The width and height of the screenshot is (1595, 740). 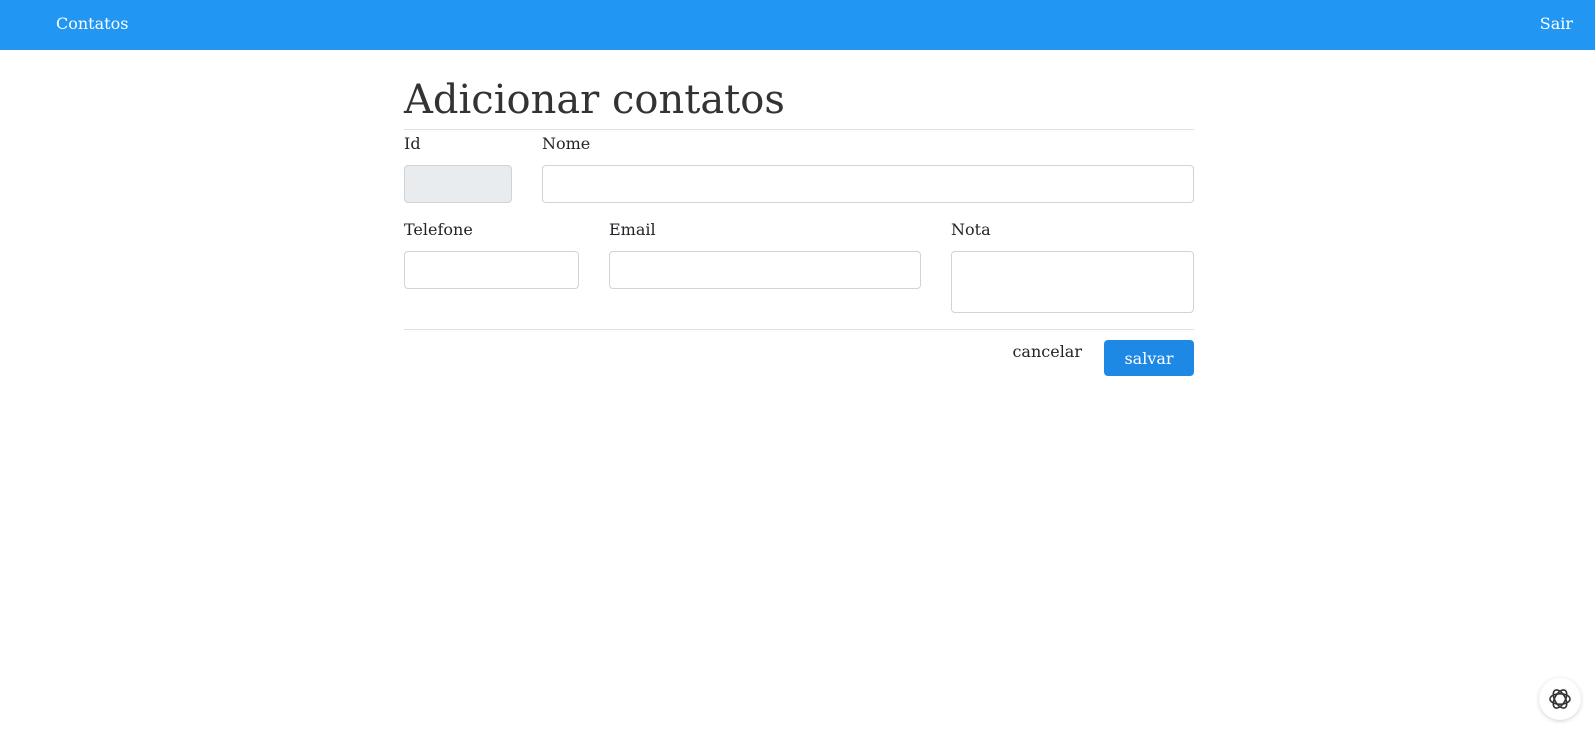 What do you see at coordinates (438, 229) in the screenshot?
I see `telefone-label: Telefone` at bounding box center [438, 229].